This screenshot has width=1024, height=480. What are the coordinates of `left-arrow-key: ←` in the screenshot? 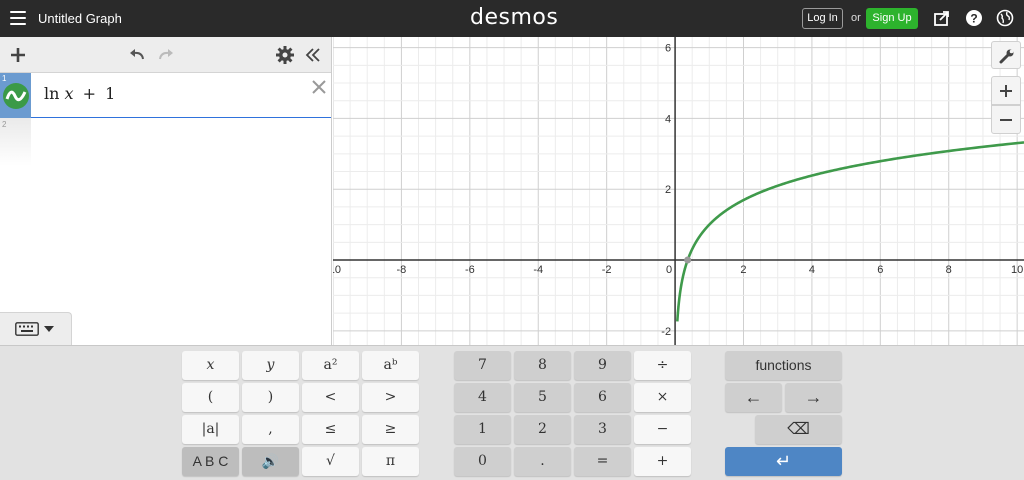 It's located at (753, 397).